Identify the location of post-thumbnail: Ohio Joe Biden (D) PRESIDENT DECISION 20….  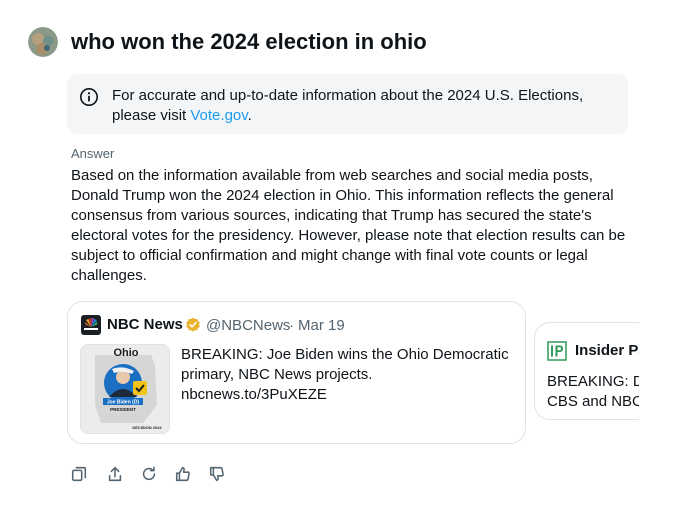
(125, 389).